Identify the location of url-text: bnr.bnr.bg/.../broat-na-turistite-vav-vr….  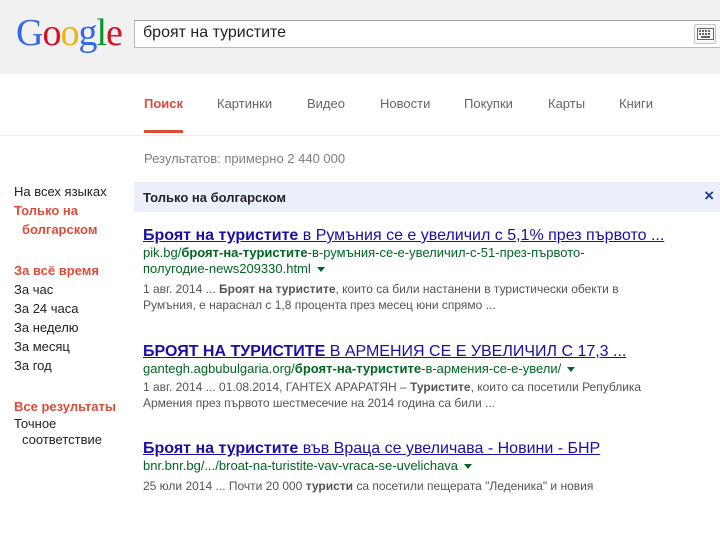
(301, 465).